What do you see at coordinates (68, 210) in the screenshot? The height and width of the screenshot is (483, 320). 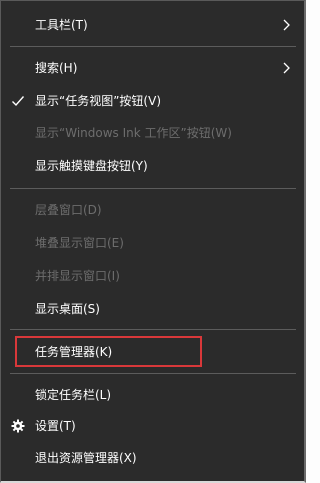 I see `menu-item-label: 层叠窗口(D)` at bounding box center [68, 210].